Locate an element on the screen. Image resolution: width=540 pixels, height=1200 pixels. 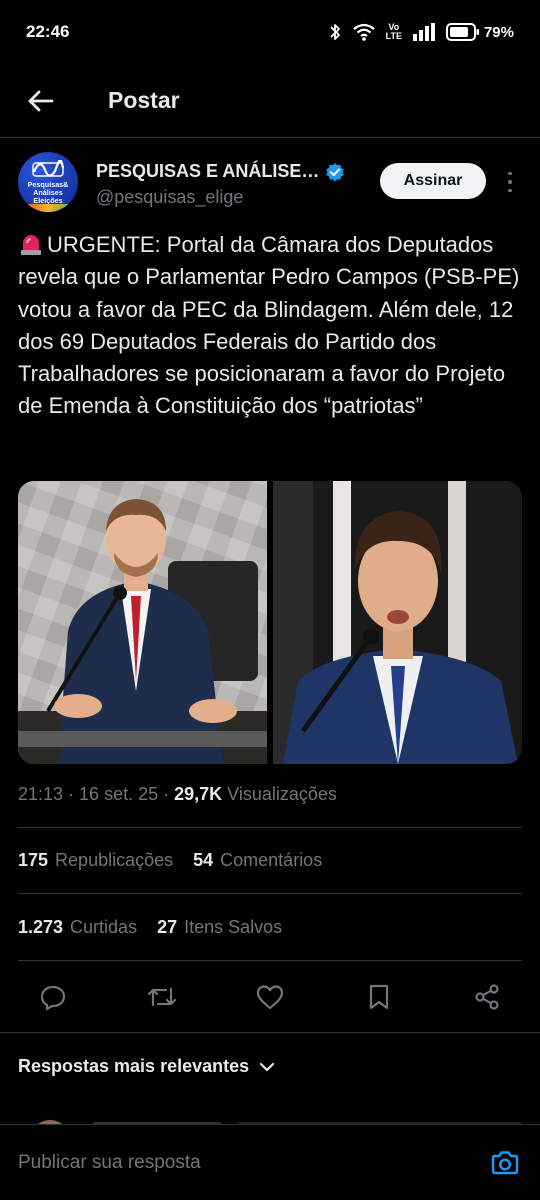
author-handle: @pesquisas_elige is located at coordinates (236, 197).